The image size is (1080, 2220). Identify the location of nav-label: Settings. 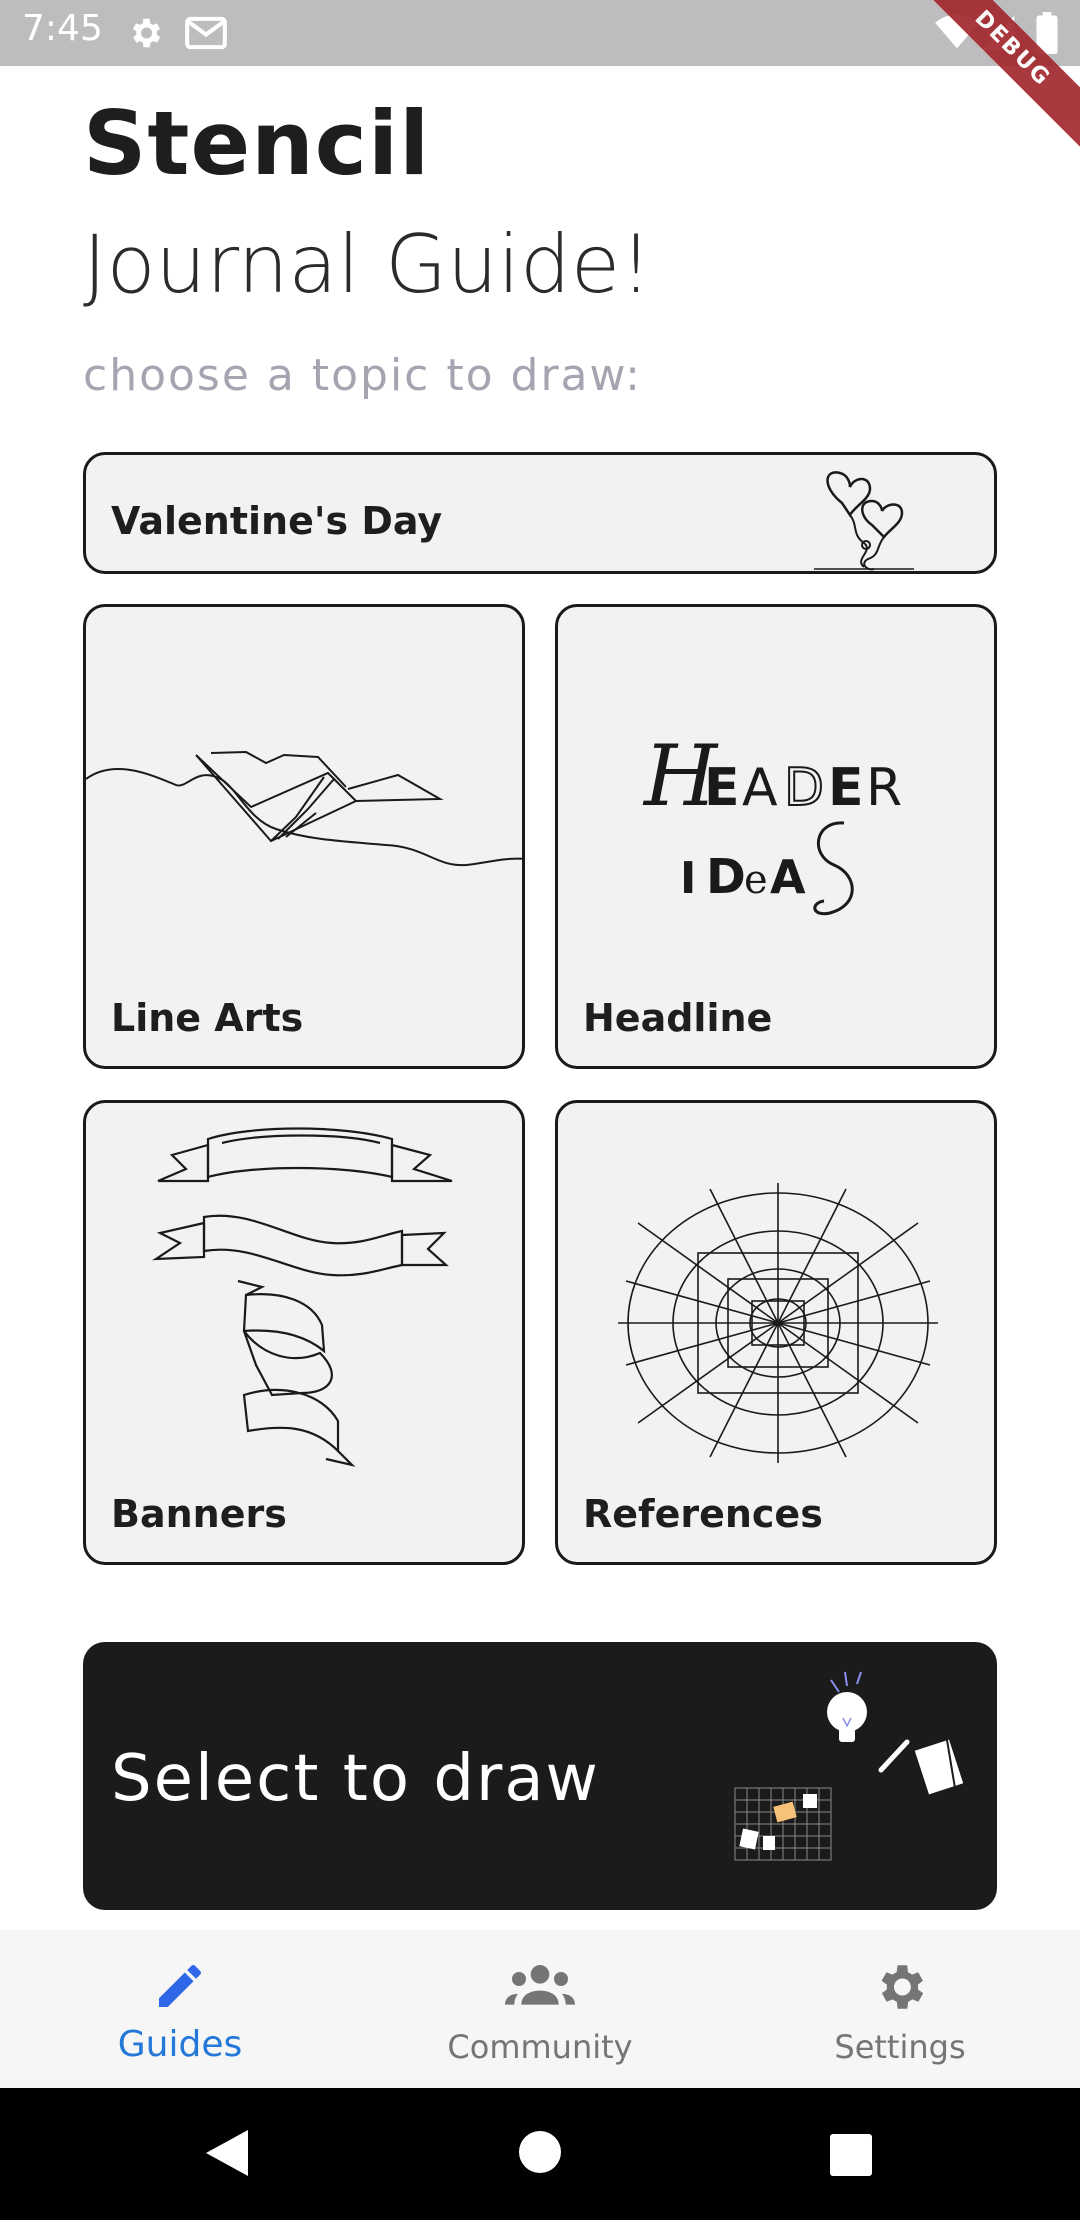
(900, 2047).